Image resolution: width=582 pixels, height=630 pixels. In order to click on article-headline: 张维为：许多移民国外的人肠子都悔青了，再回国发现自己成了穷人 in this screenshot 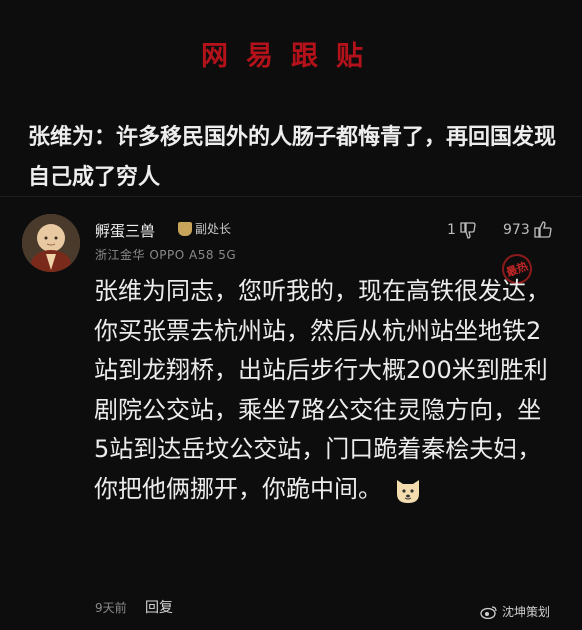, I will do `click(293, 158)`.